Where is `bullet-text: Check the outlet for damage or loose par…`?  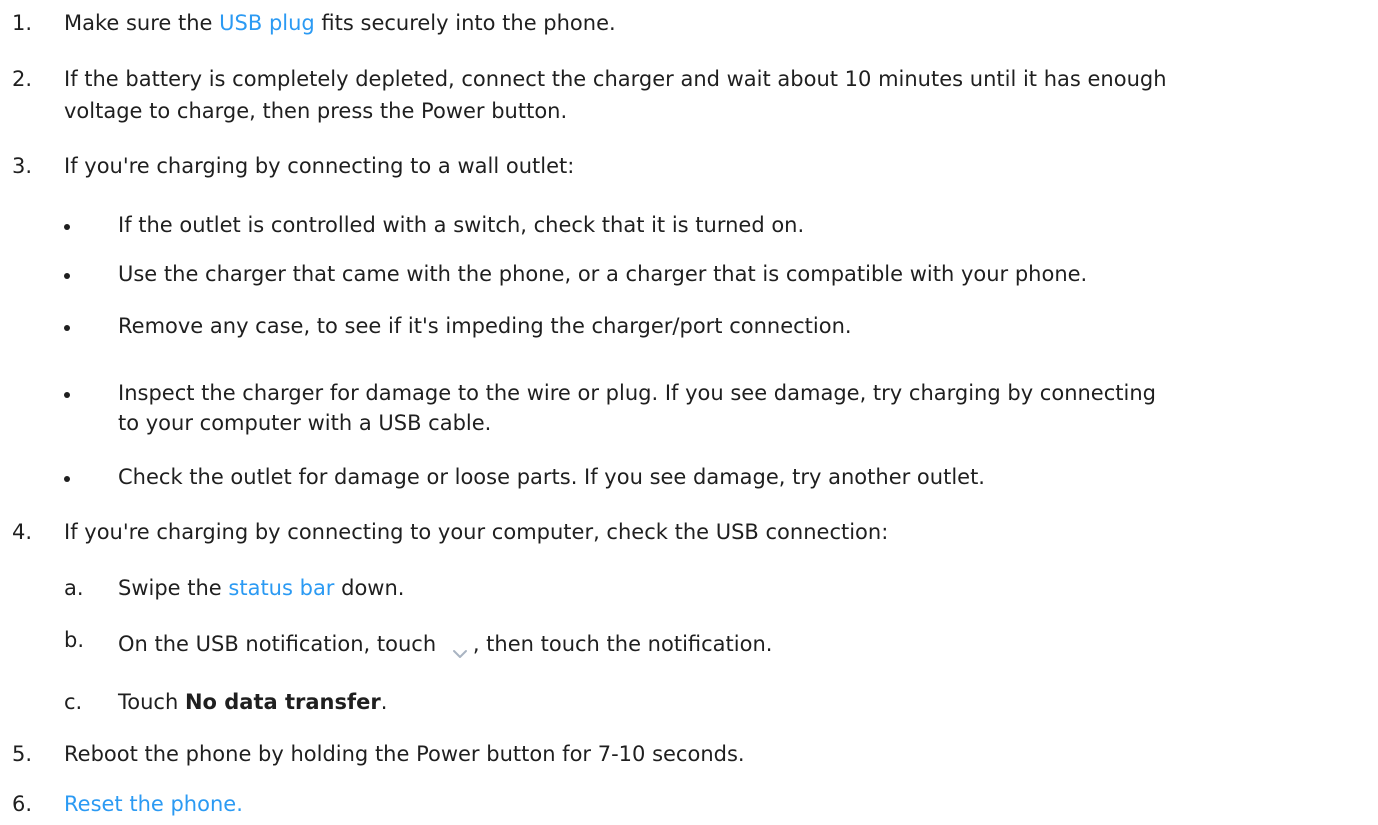
bullet-text: Check the outlet for damage or loose par… is located at coordinates (551, 477).